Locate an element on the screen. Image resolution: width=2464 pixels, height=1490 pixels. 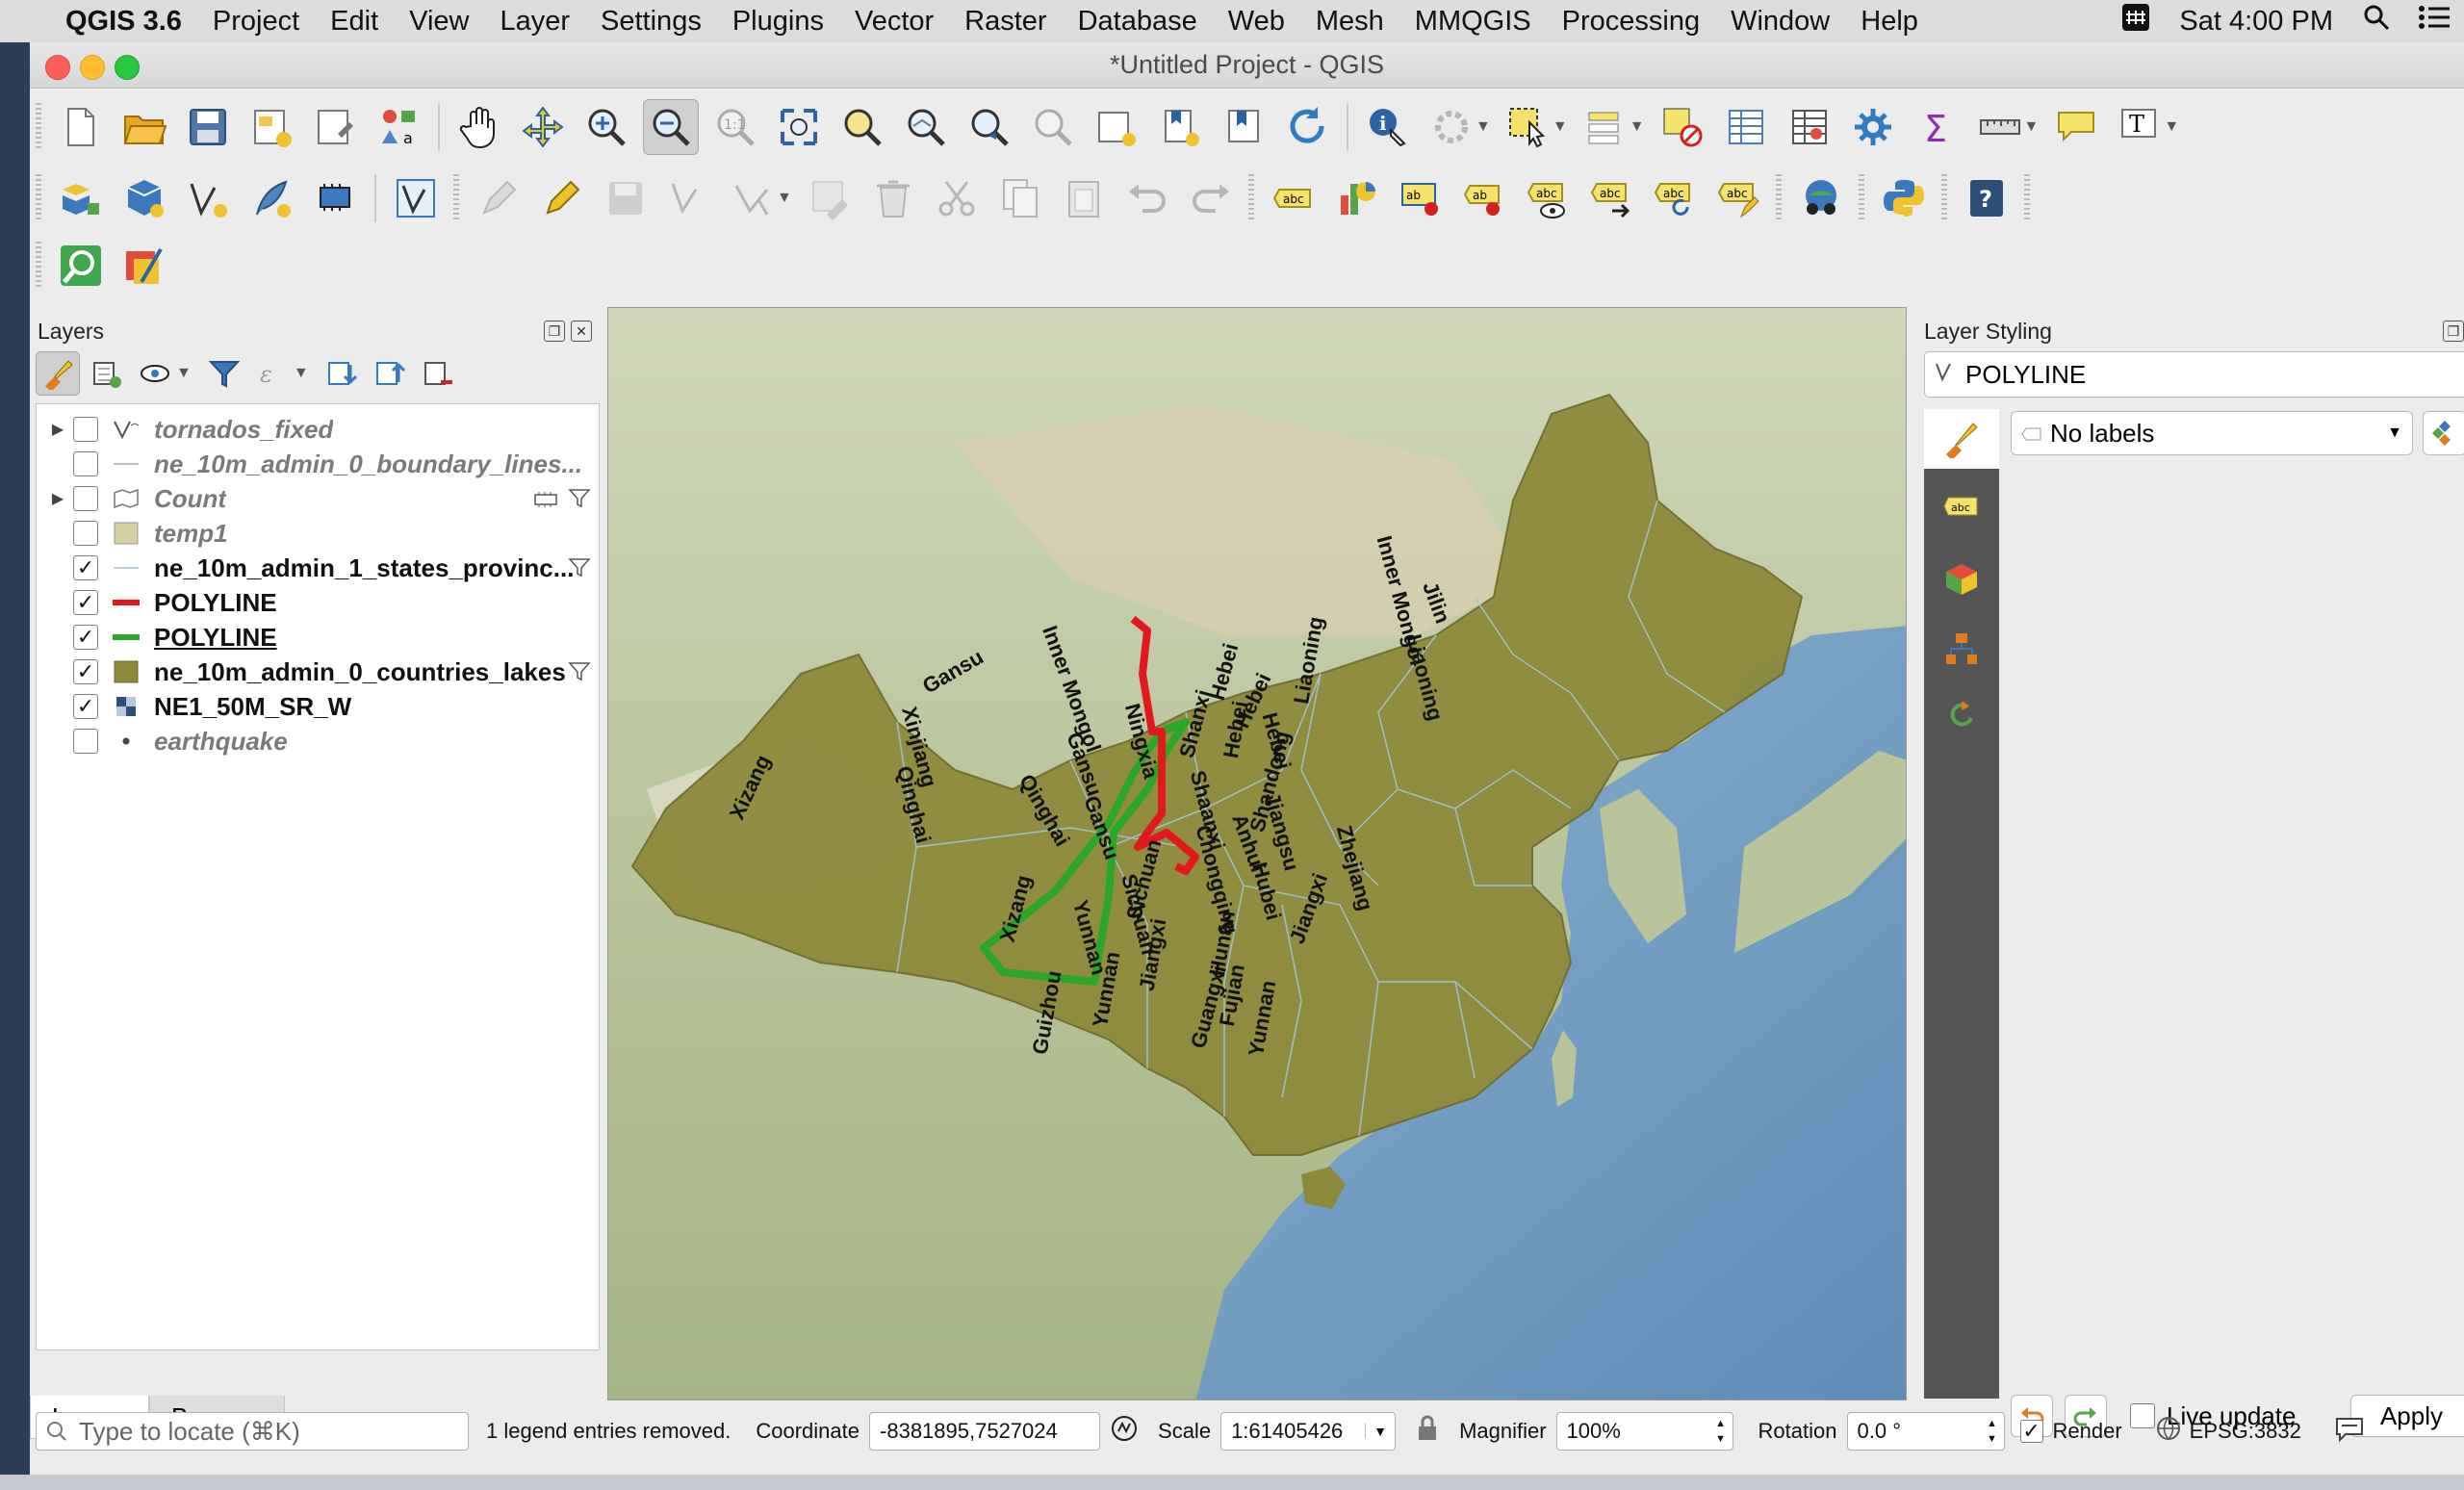
pan-map-icon is located at coordinates (479, 127).